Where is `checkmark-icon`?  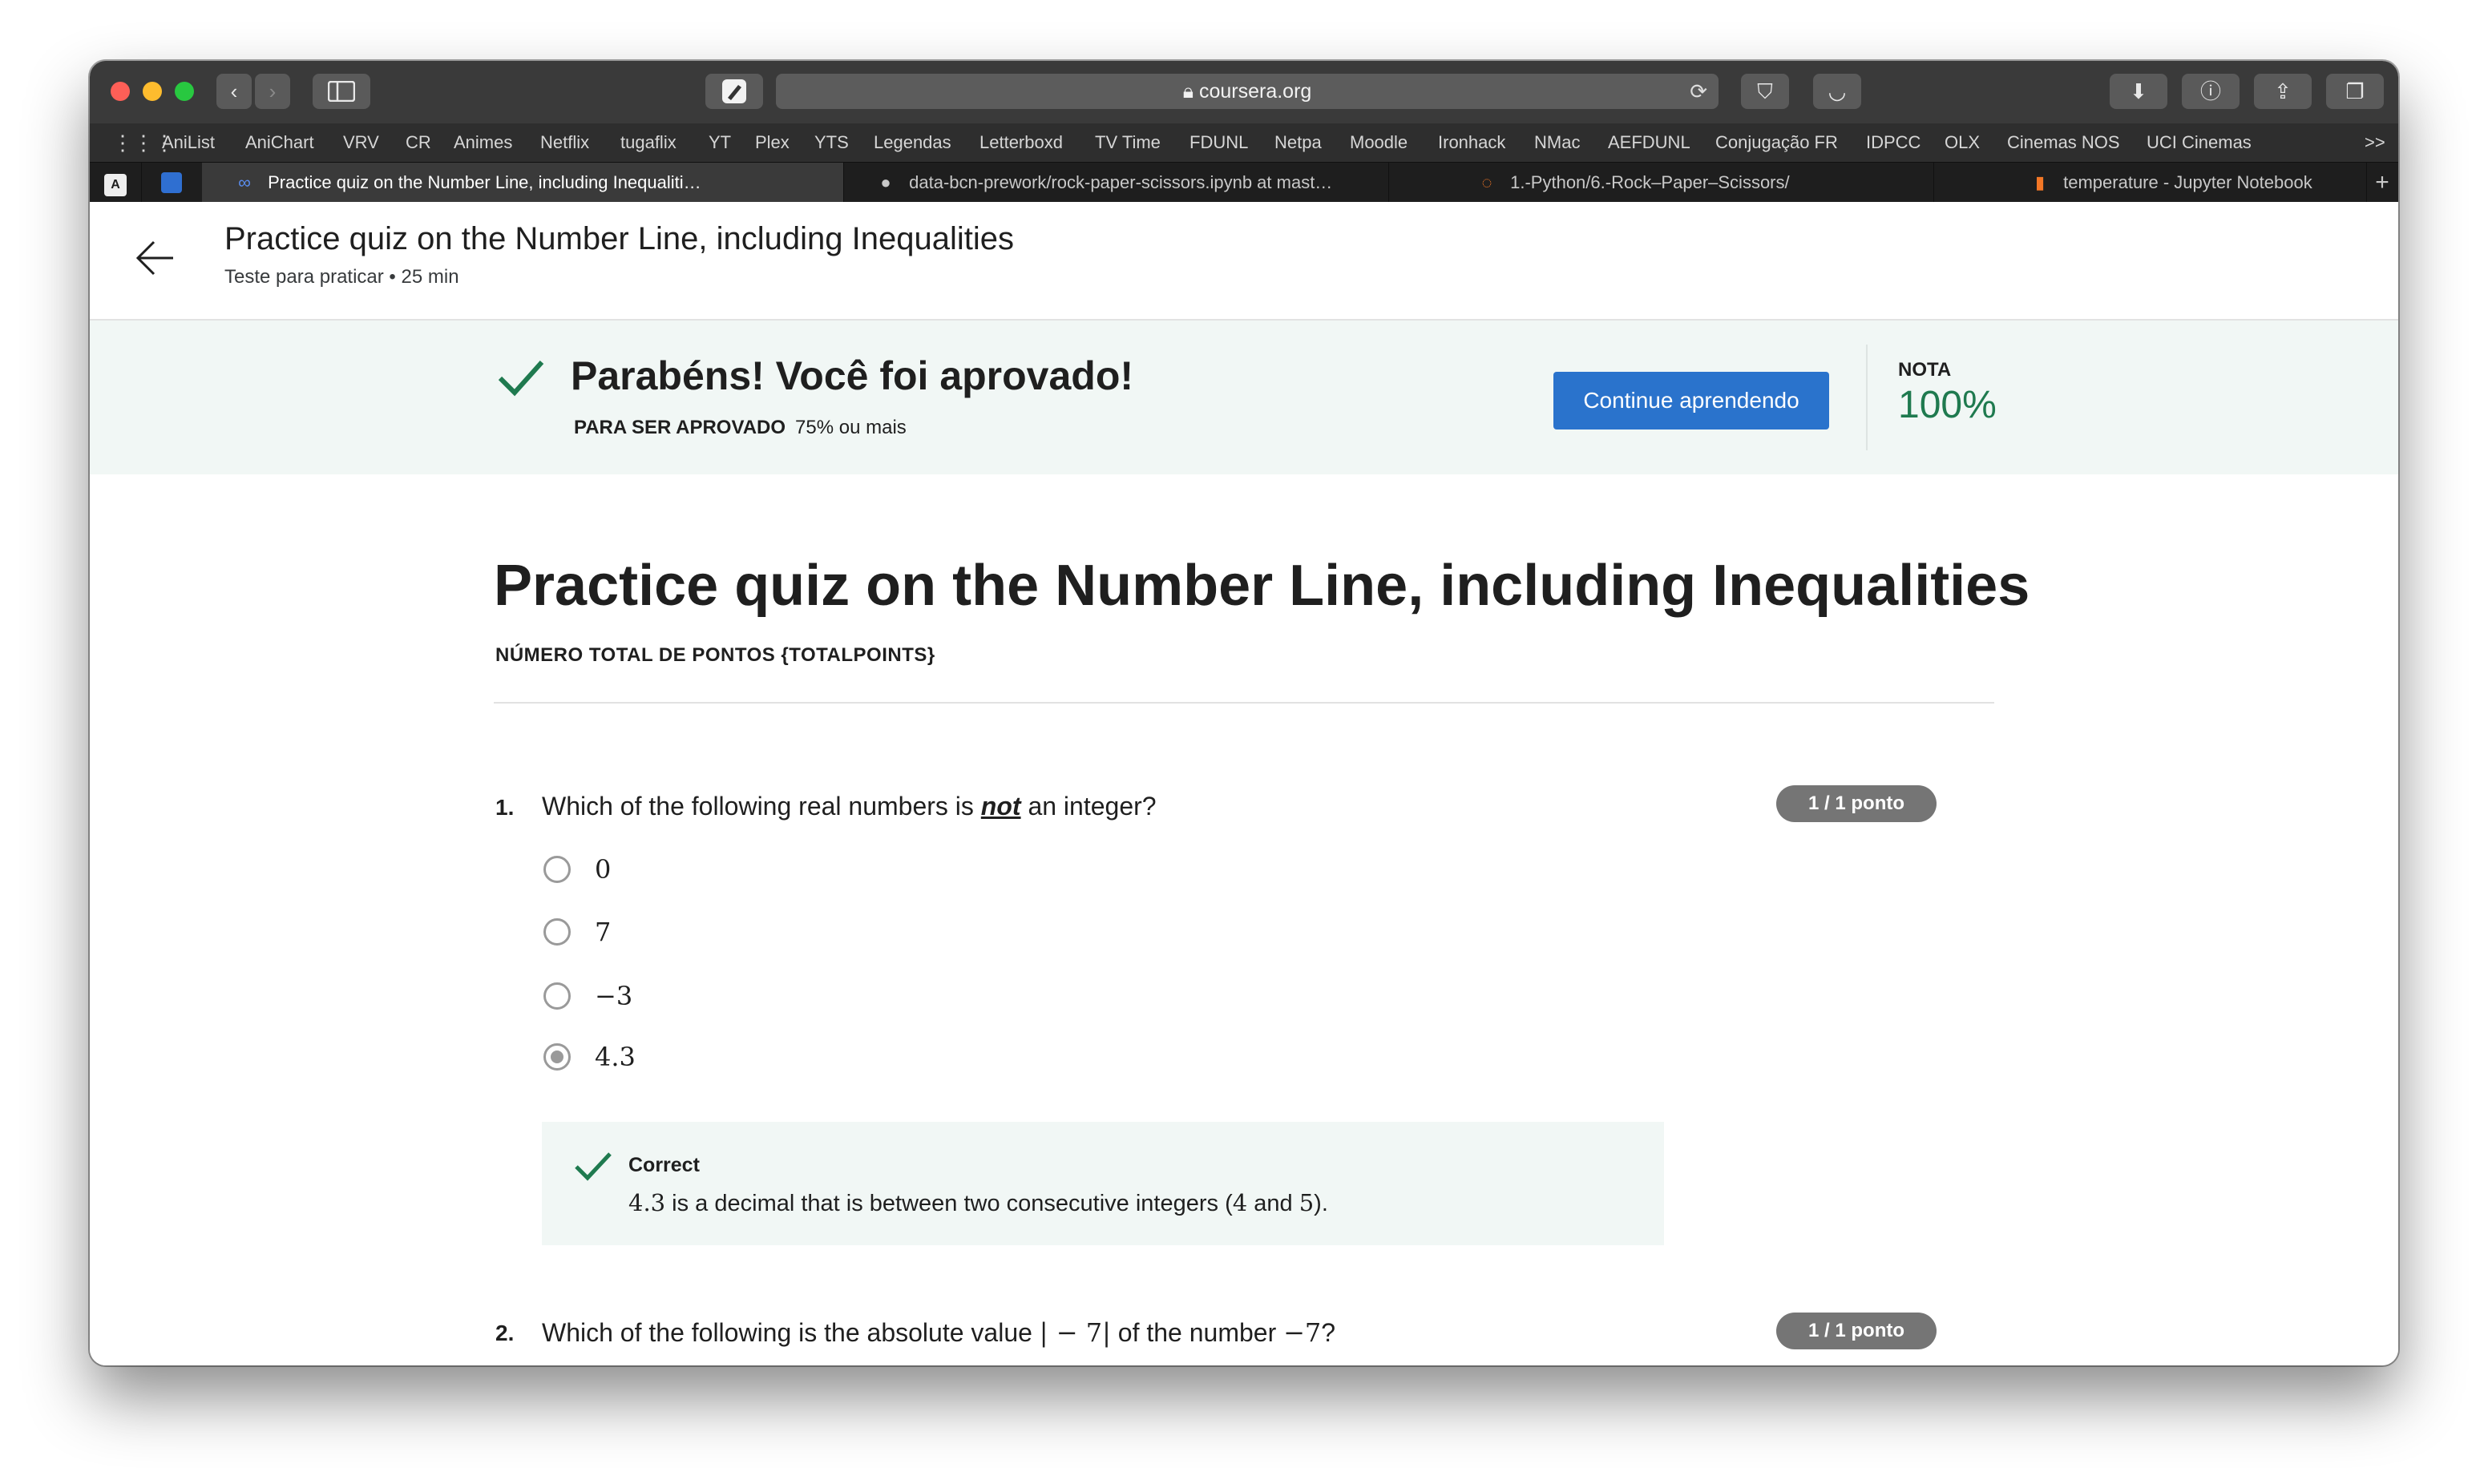
checkmark-icon is located at coordinates (593, 1166).